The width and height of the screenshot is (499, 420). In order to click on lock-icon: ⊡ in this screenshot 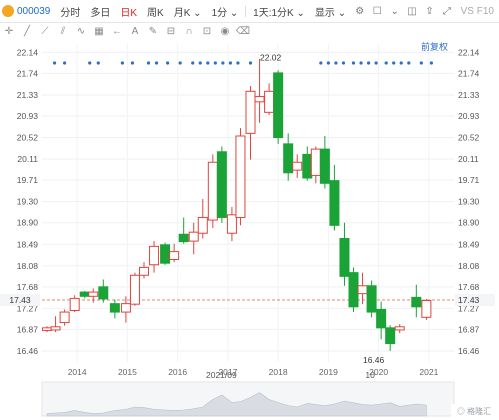, I will do `click(207, 31)`.